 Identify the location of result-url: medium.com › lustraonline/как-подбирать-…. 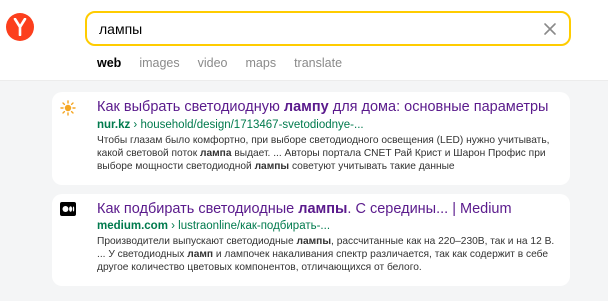
(213, 226).